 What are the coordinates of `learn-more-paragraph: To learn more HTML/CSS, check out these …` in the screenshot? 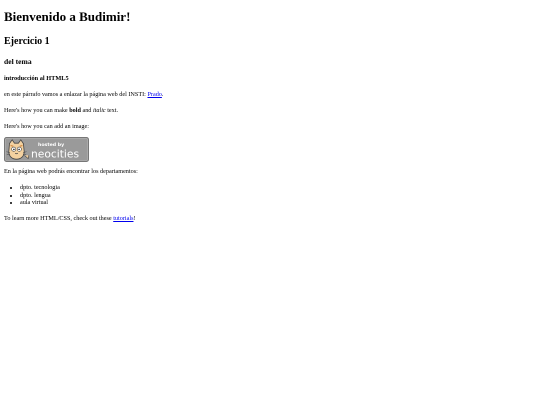 It's located at (270, 219).